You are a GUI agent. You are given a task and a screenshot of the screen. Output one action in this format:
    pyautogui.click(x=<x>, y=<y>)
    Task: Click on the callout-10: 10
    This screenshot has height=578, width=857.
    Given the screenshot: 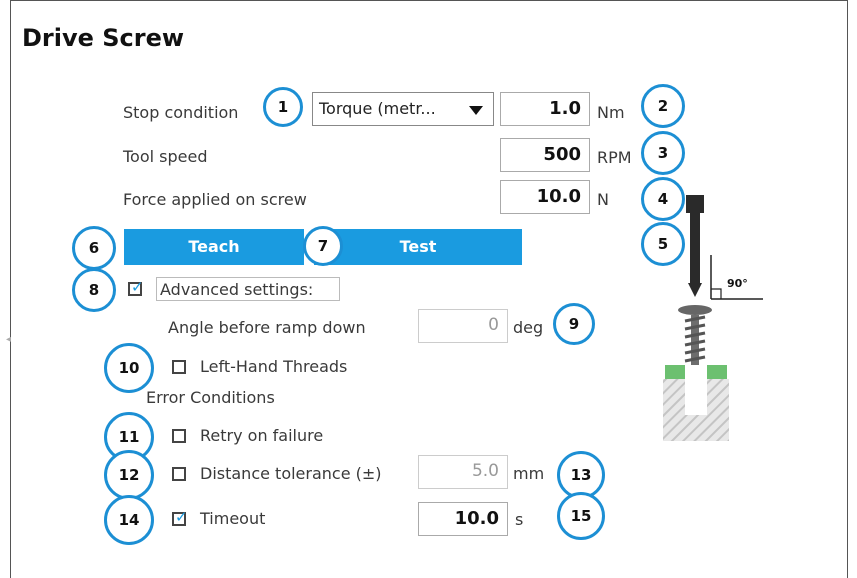 What is the action you would take?
    pyautogui.click(x=129, y=368)
    